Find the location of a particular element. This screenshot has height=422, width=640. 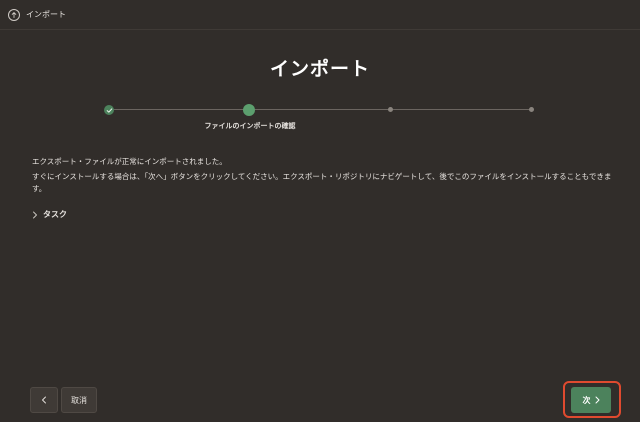

page-title: インポート is located at coordinates (319, 69).